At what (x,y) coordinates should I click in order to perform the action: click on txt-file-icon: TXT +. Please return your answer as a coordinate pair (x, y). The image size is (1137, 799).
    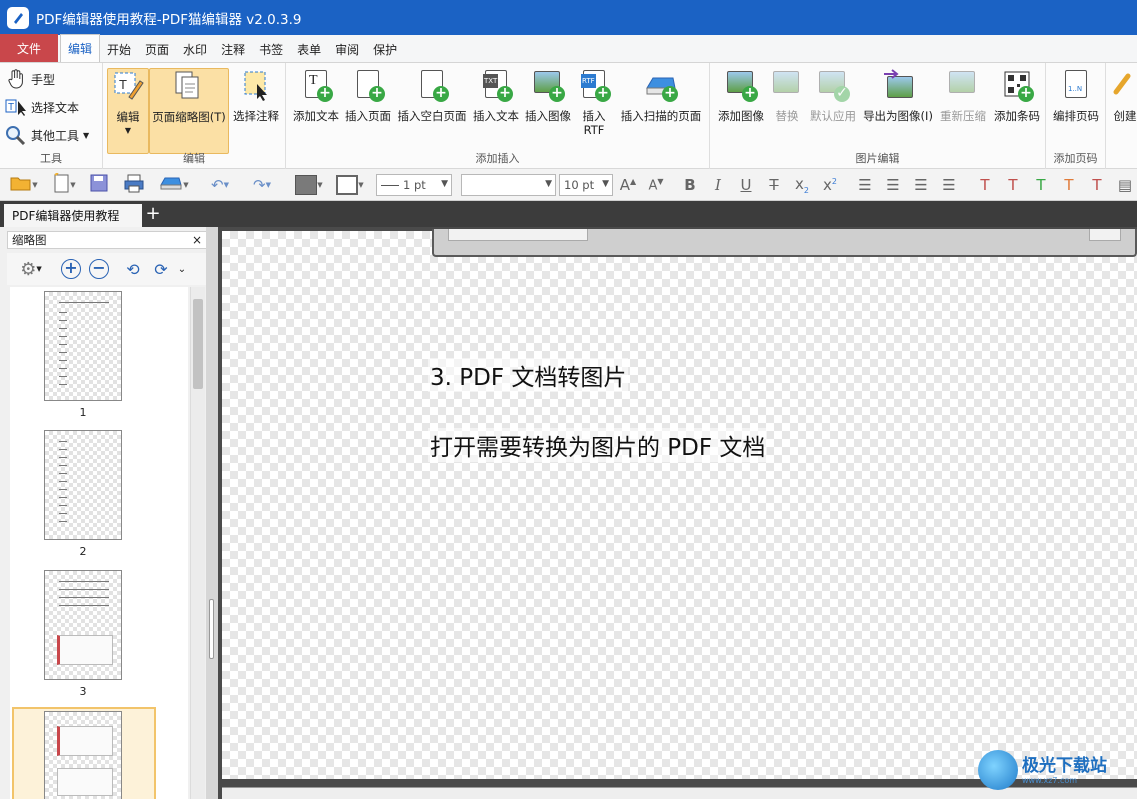
    Looking at the image, I should click on (496, 85).